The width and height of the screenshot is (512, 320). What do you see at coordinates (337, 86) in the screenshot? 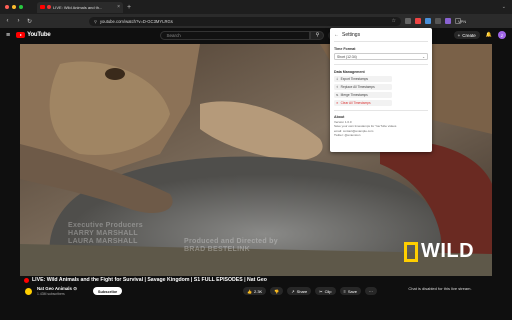
I see `upload-icon: ⇧` at bounding box center [337, 86].